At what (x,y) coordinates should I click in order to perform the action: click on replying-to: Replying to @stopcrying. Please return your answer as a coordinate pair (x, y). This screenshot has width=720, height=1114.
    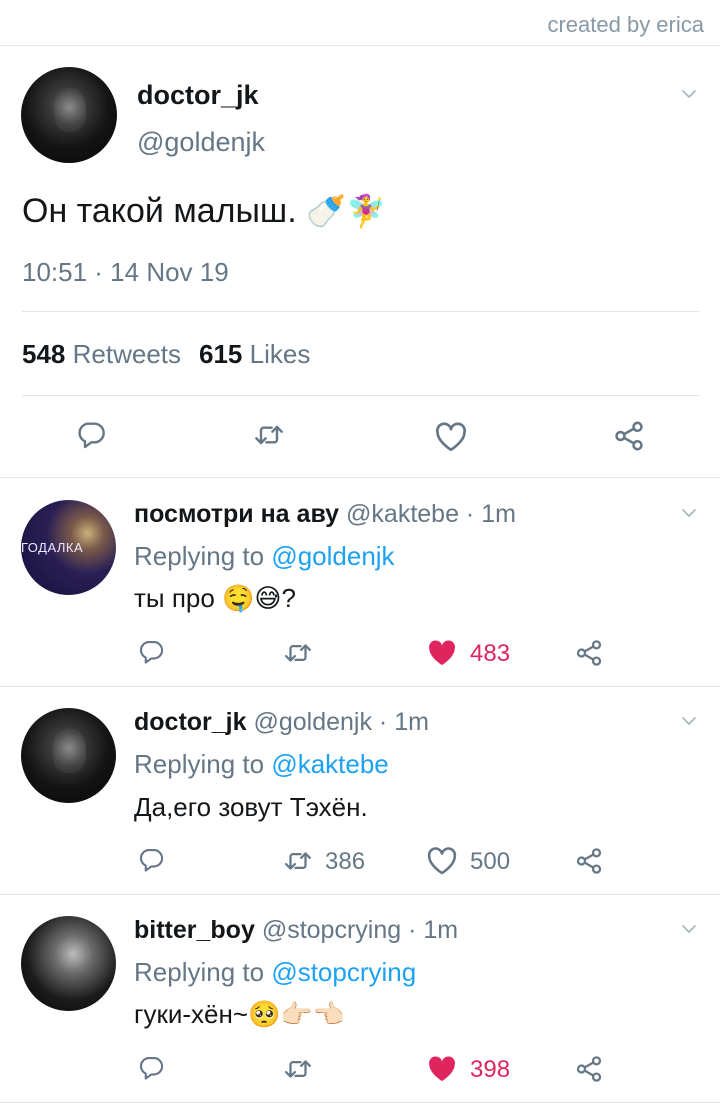
    Looking at the image, I should click on (275, 972).